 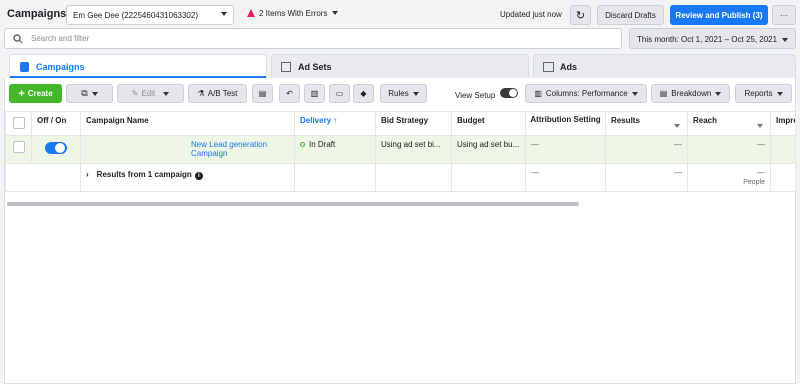 I want to click on summary-reach-unit: People, so click(x=754, y=182).